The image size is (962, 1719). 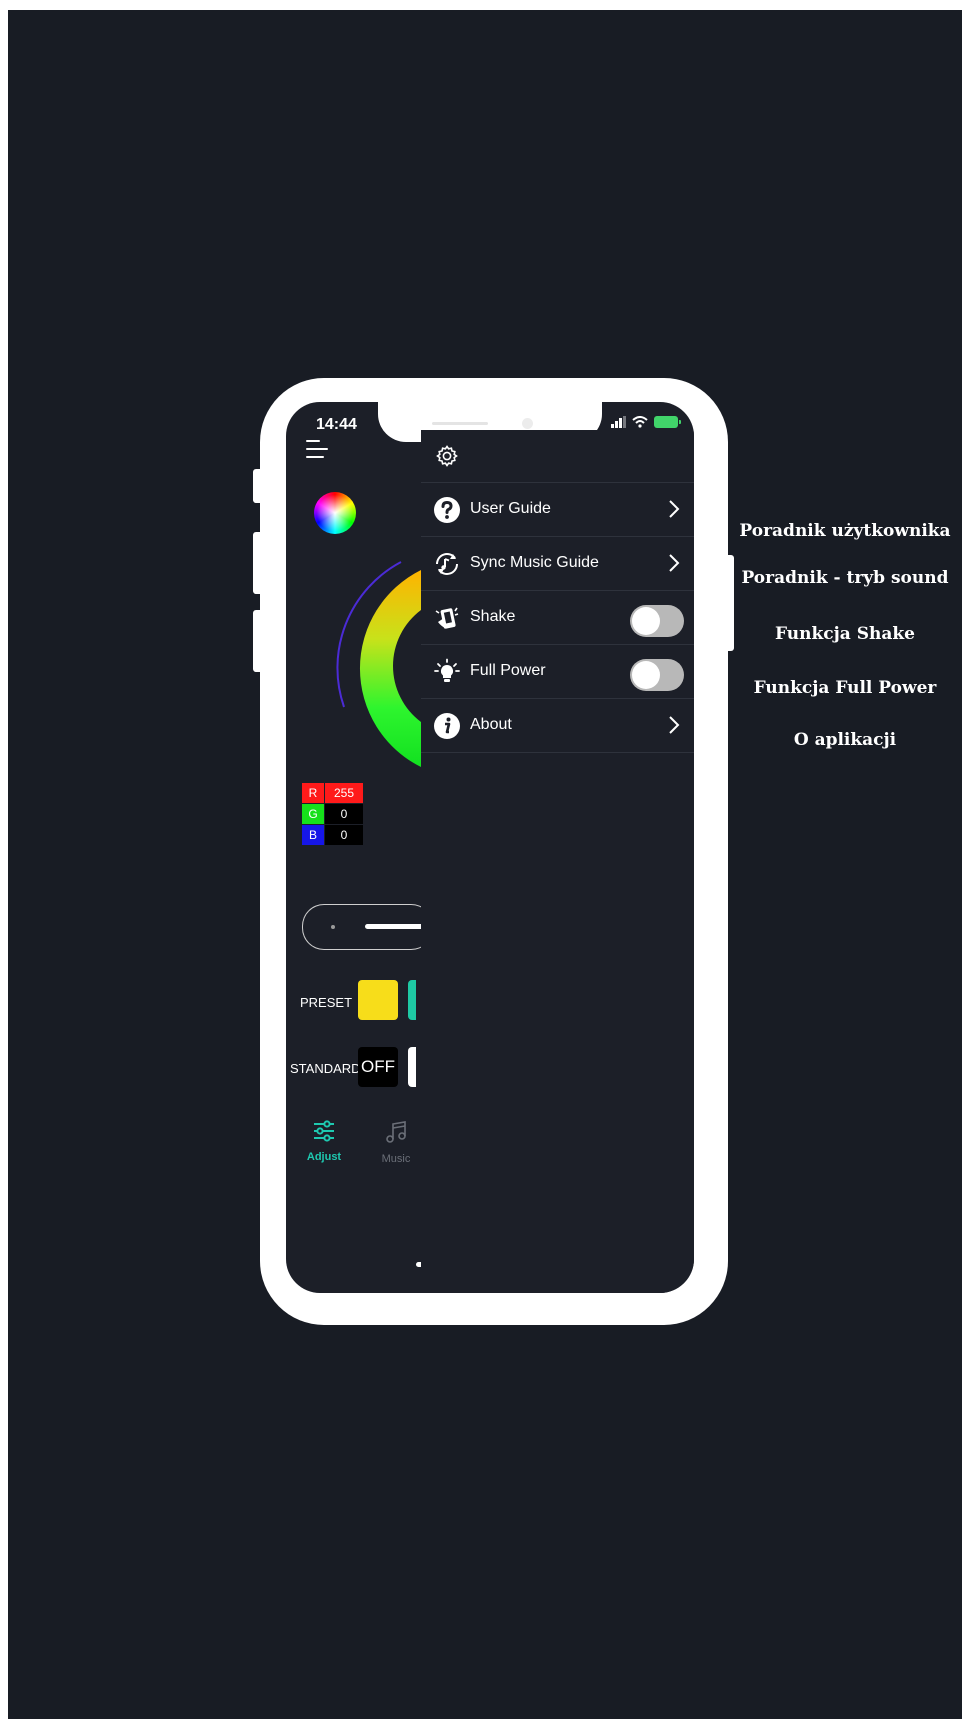 What do you see at coordinates (333, 927) in the screenshot?
I see `brightness-icon` at bounding box center [333, 927].